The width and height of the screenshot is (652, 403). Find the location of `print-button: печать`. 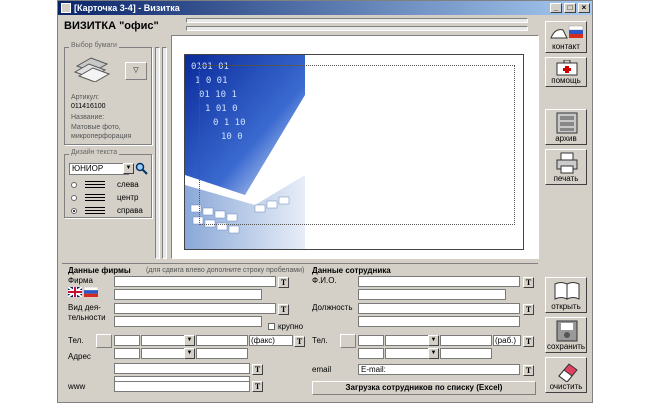

print-button: печать is located at coordinates (566, 167).